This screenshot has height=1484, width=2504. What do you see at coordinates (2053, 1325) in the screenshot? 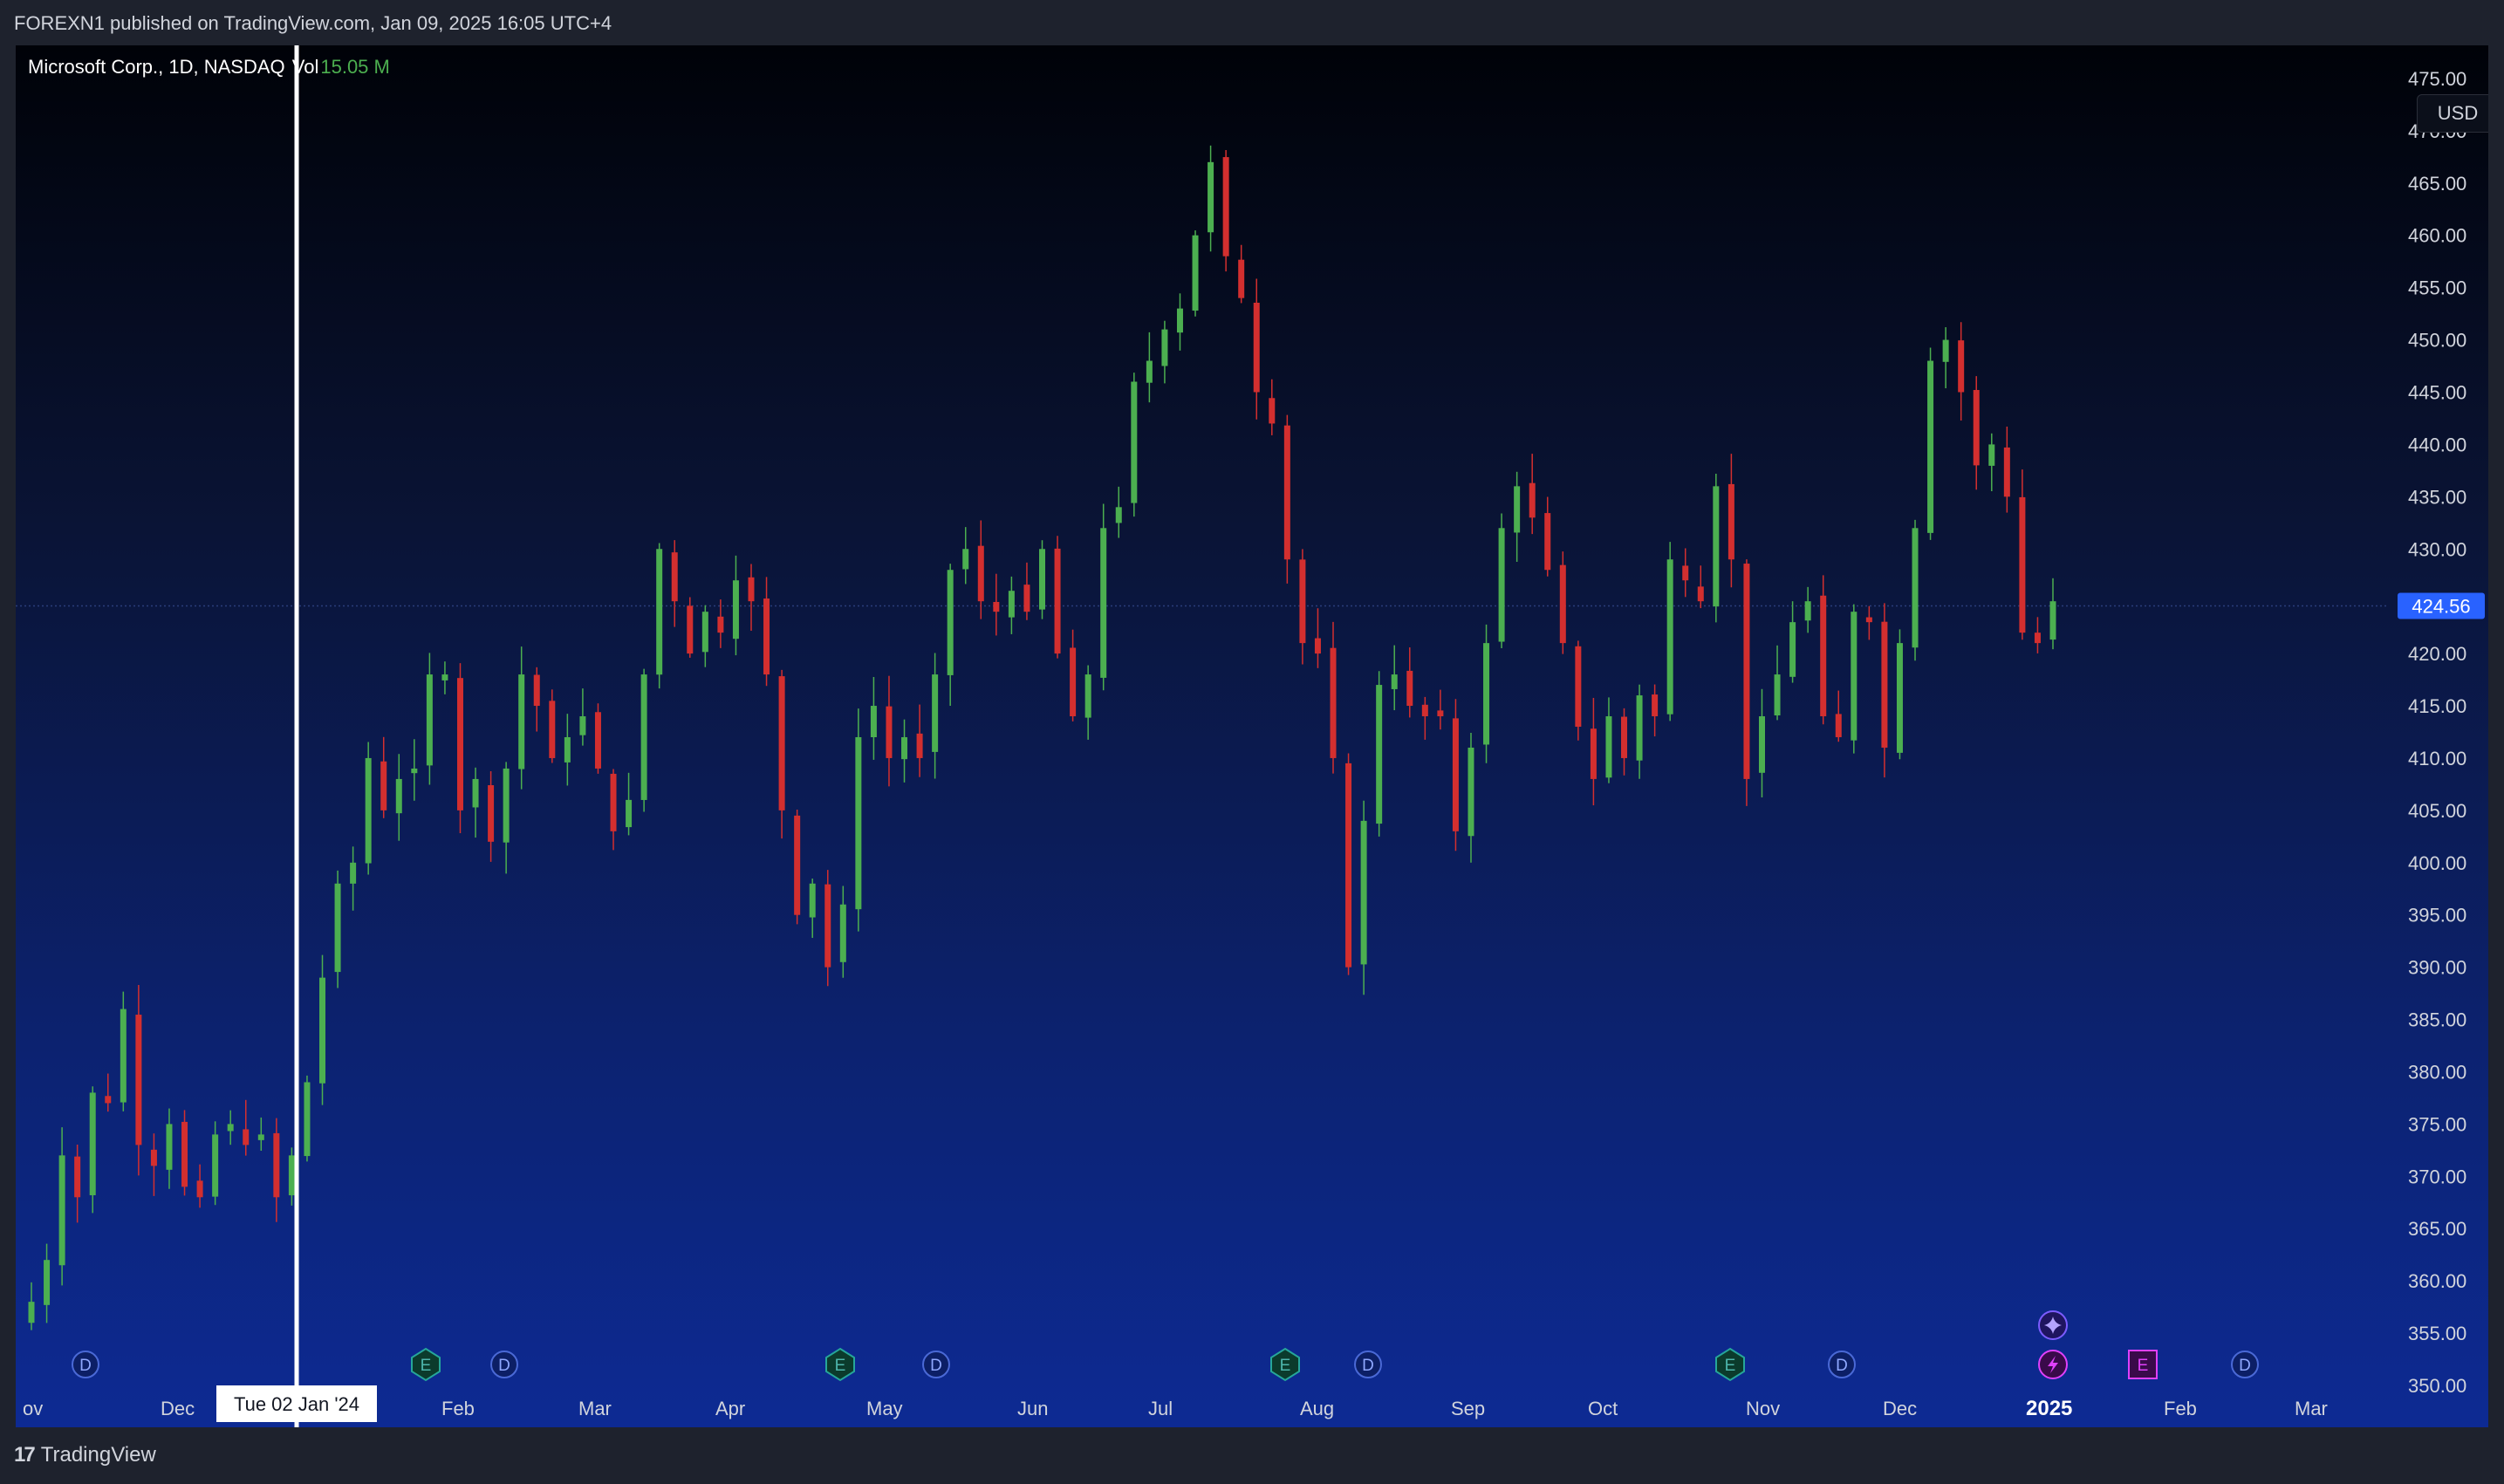
I see `sparkle-event-icon` at bounding box center [2053, 1325].